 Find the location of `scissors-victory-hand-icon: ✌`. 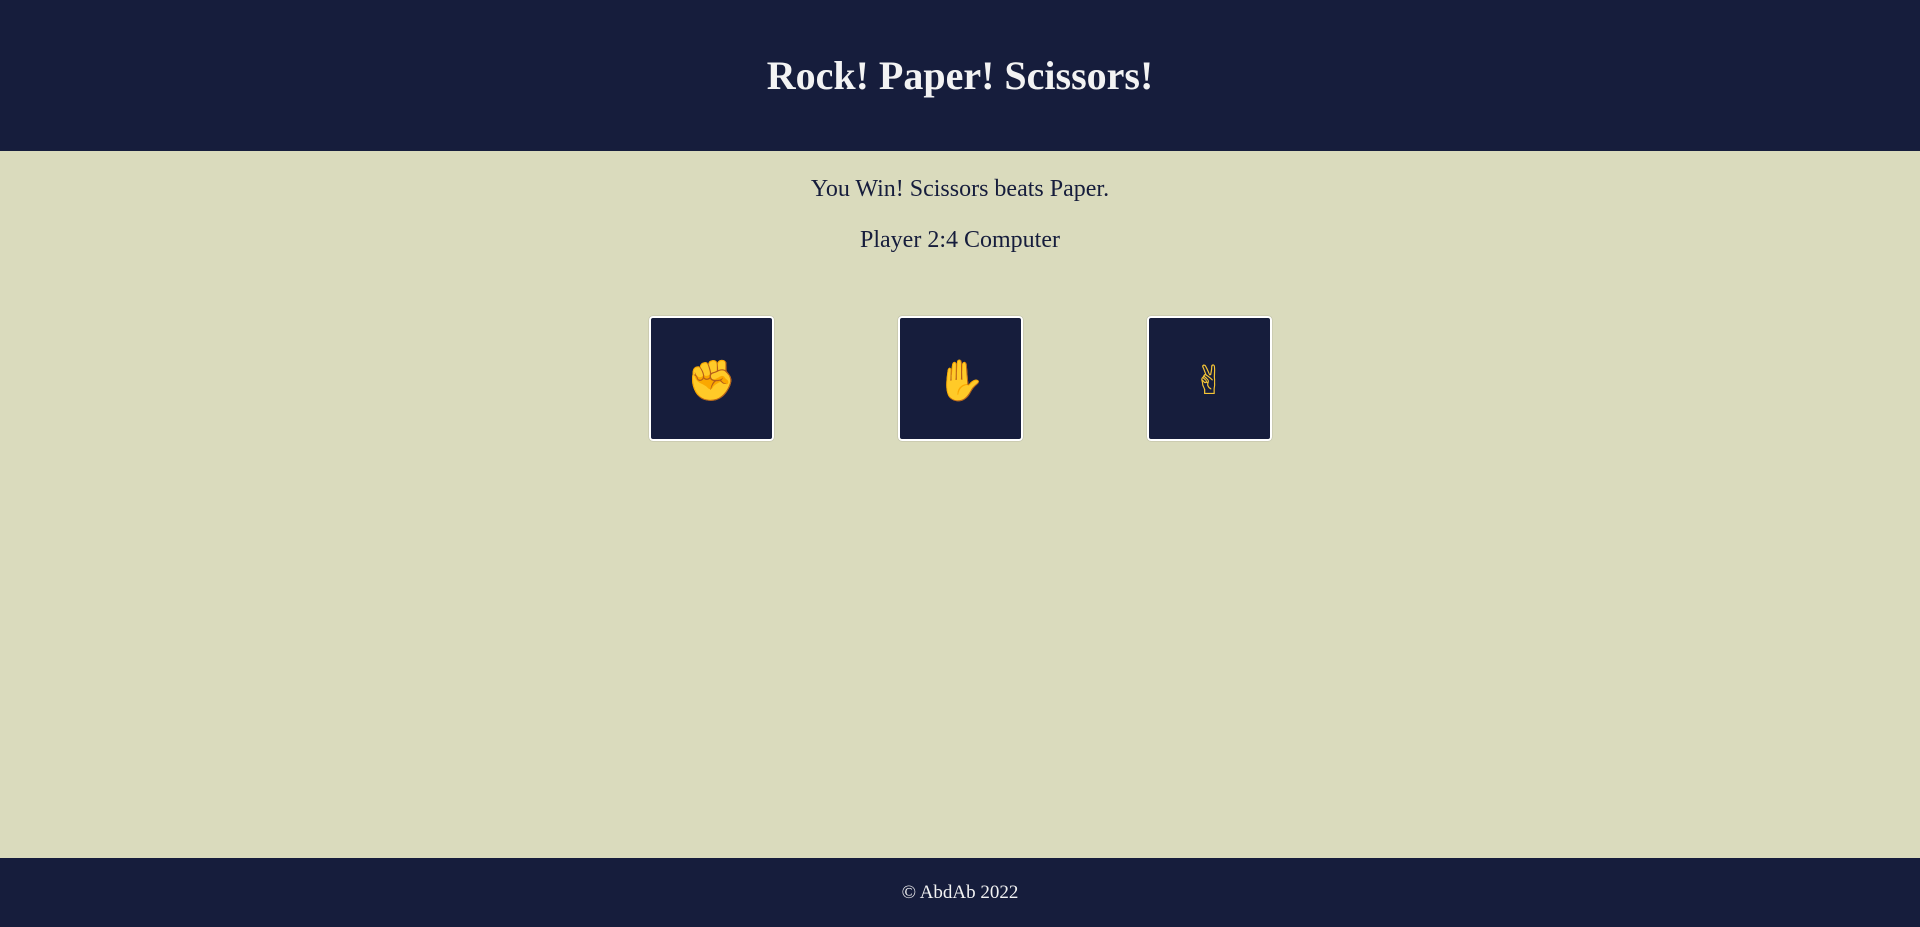

scissors-victory-hand-icon: ✌ is located at coordinates (1209, 380).